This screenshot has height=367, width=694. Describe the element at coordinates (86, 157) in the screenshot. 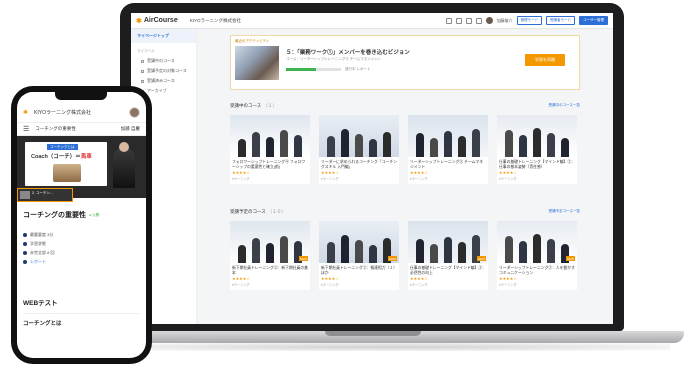

I see `slide-title-highlight: 馬車` at that location.